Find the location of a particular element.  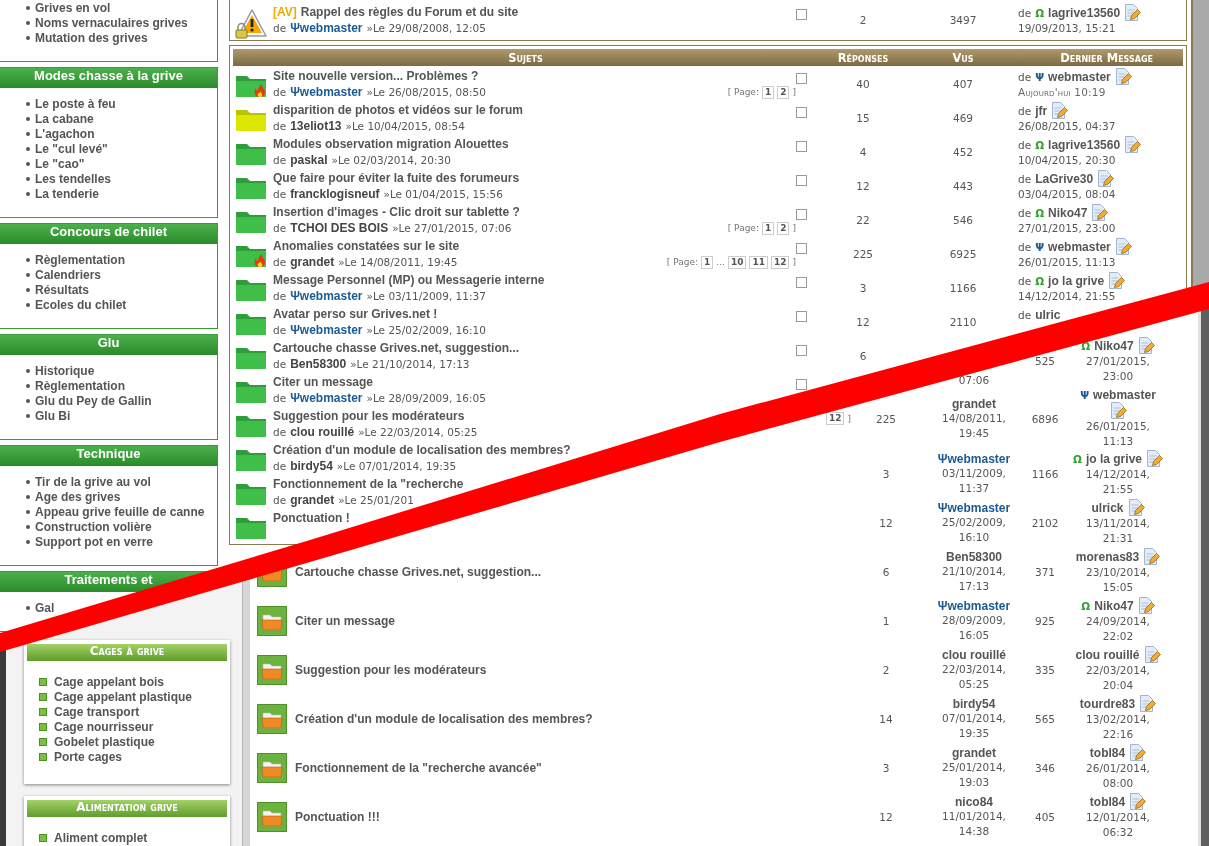

sidebar-link: Porte cages is located at coordinates (88, 756).